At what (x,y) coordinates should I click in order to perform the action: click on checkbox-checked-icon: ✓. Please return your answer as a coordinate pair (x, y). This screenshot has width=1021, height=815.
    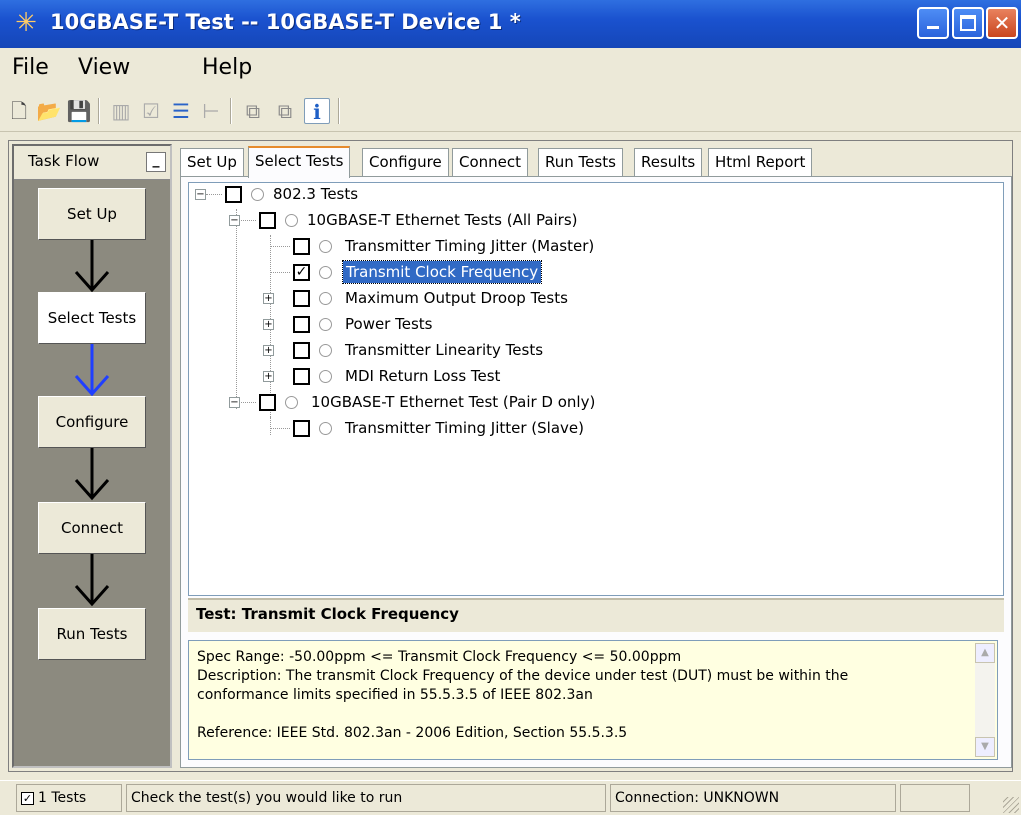
    Looking at the image, I should click on (27, 798).